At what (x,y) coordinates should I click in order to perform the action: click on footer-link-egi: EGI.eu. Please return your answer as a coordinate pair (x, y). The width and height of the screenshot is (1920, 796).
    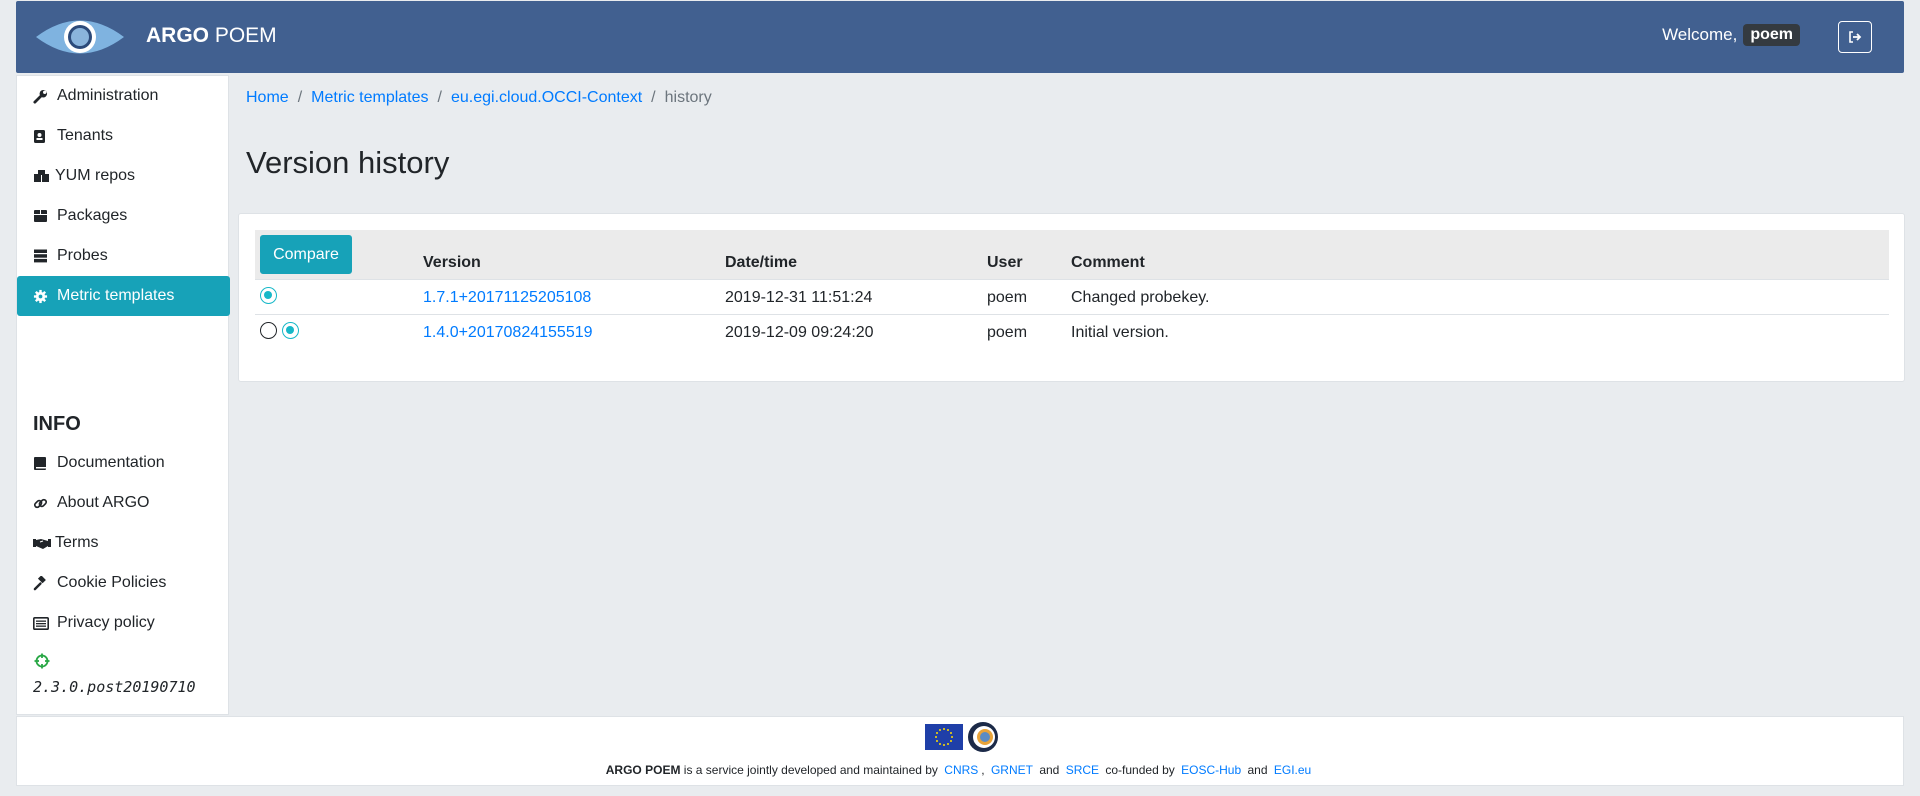
    Looking at the image, I should click on (1292, 770).